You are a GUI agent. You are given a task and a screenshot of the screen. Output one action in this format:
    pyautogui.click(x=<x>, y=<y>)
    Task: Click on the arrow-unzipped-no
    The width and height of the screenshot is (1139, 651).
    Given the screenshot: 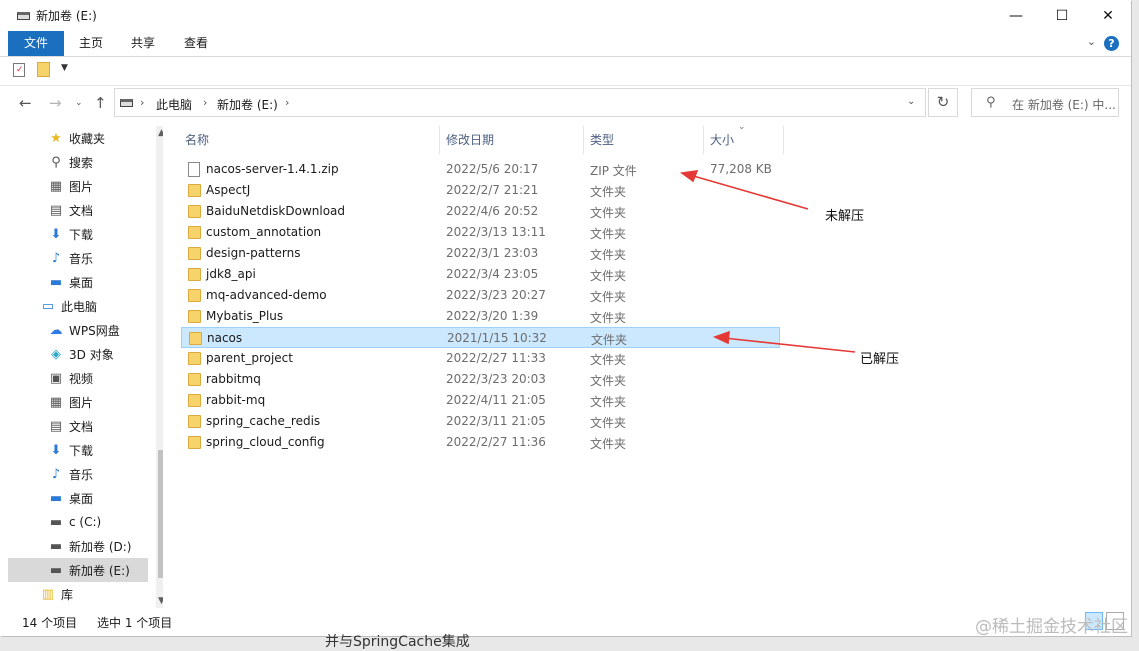 What is the action you would take?
    pyautogui.click(x=749, y=192)
    